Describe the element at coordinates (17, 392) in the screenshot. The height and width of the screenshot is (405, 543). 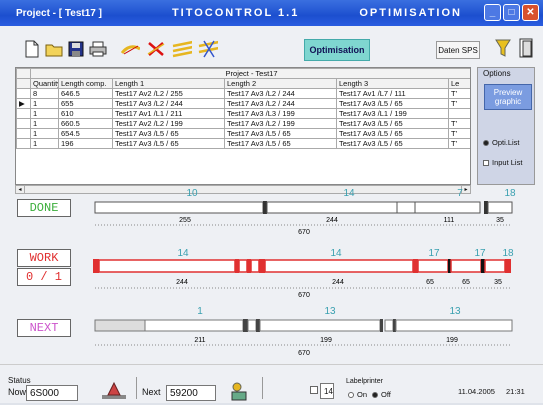
I see `now-label: Now` at that location.